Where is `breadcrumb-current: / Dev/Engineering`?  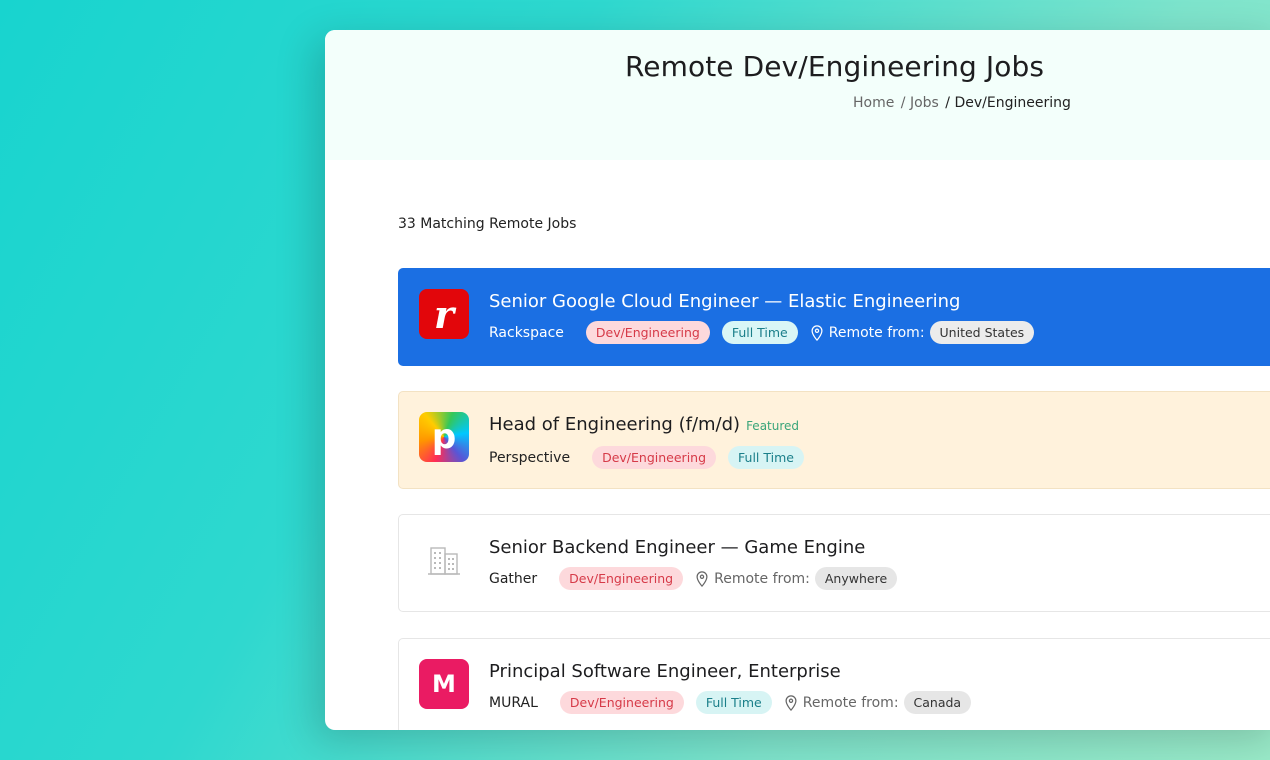 breadcrumb-current: / Dev/Engineering is located at coordinates (1008, 103).